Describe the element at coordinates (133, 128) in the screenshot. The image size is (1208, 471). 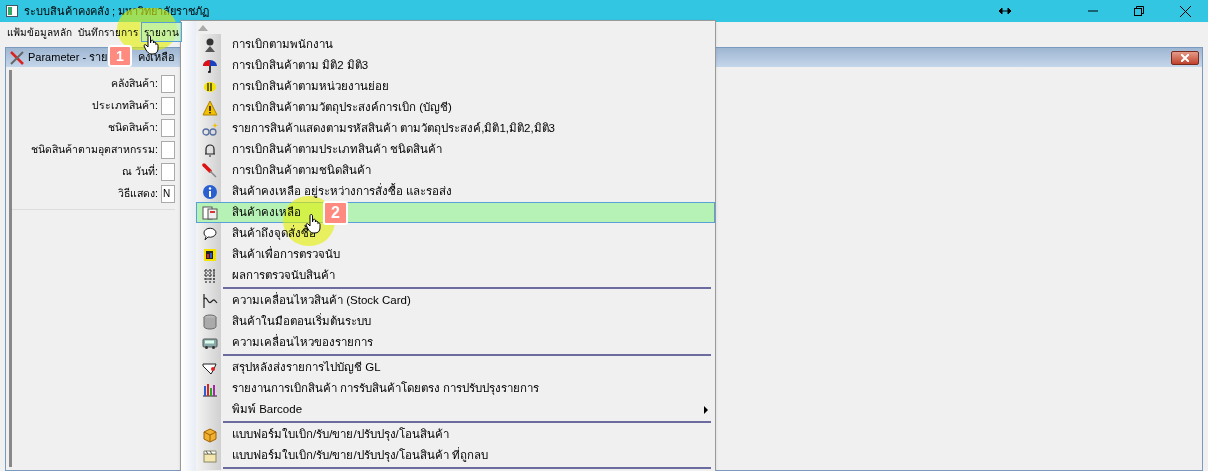
I see `field-label: ชนิดสินค้า:` at that location.